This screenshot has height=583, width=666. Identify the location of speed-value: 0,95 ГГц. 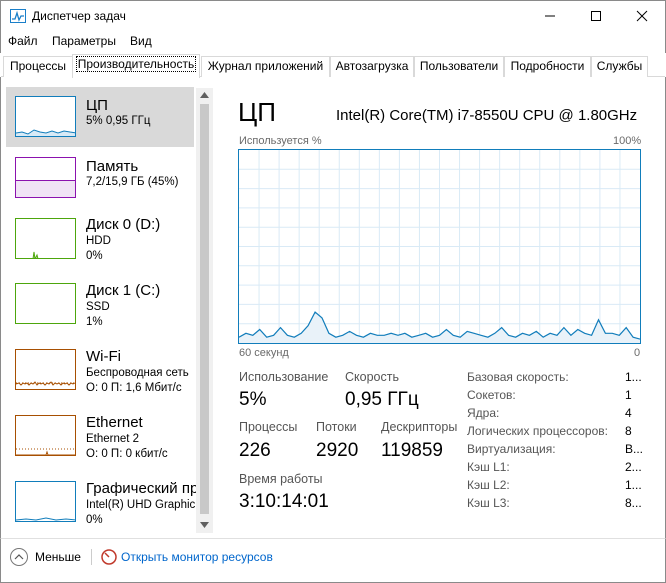
(382, 399).